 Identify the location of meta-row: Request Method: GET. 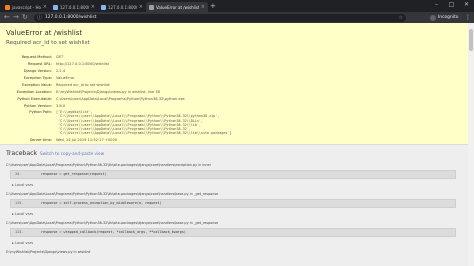
(196, 57).